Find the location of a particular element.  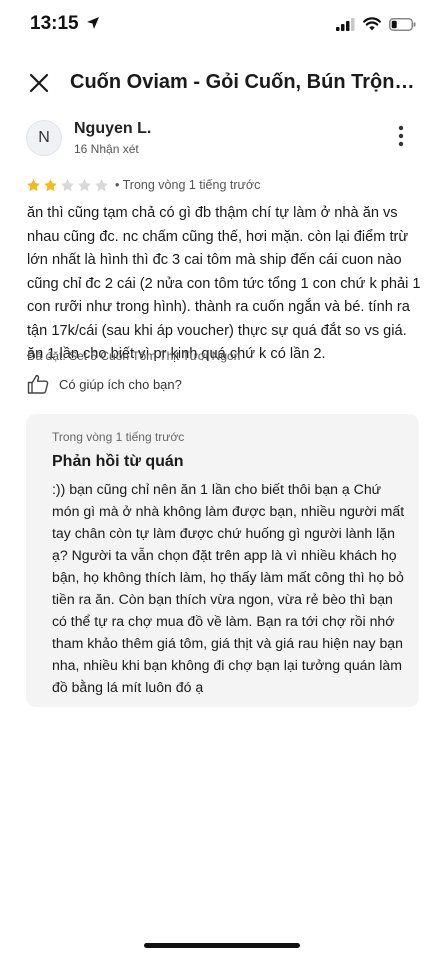

location-arrow-icon is located at coordinates (93, 23).